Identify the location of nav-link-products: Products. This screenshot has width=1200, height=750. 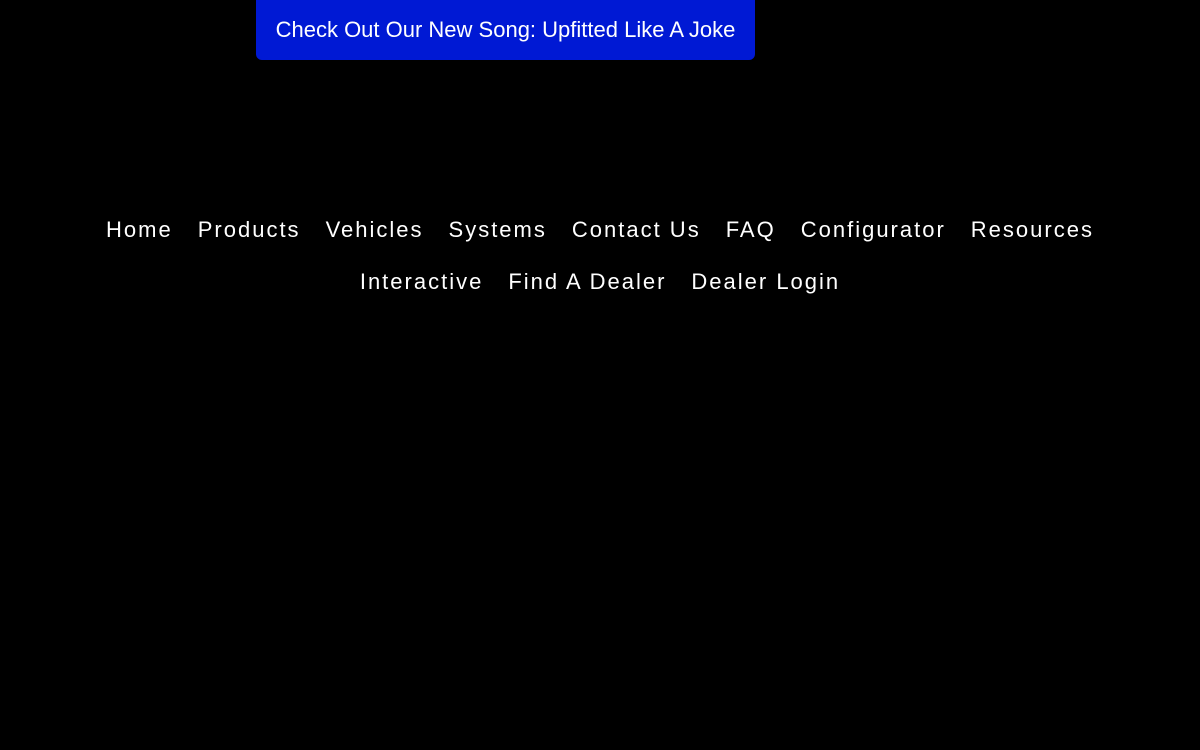
(249, 230).